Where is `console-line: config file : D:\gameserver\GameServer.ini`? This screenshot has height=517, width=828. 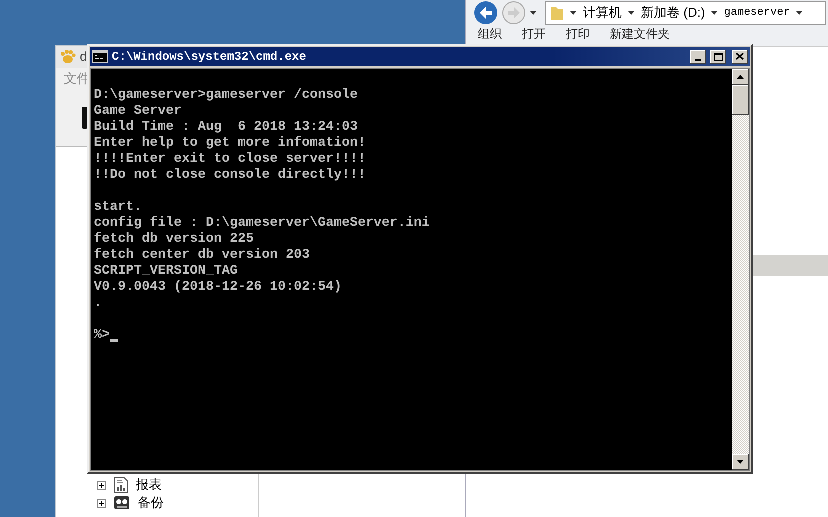 console-line: config file : D:\gameserver\GameServer.ini is located at coordinates (262, 224).